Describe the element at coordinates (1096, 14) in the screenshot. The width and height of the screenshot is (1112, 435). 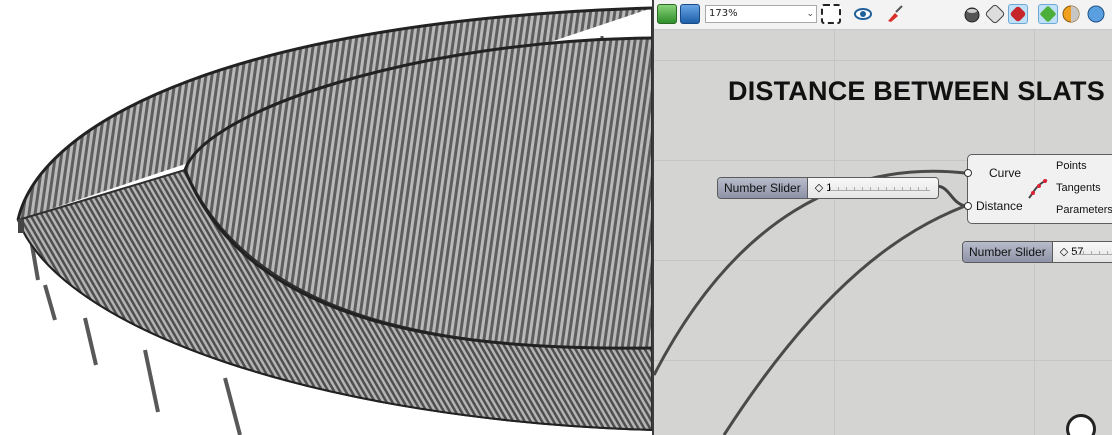
I see `globe-icon` at that location.